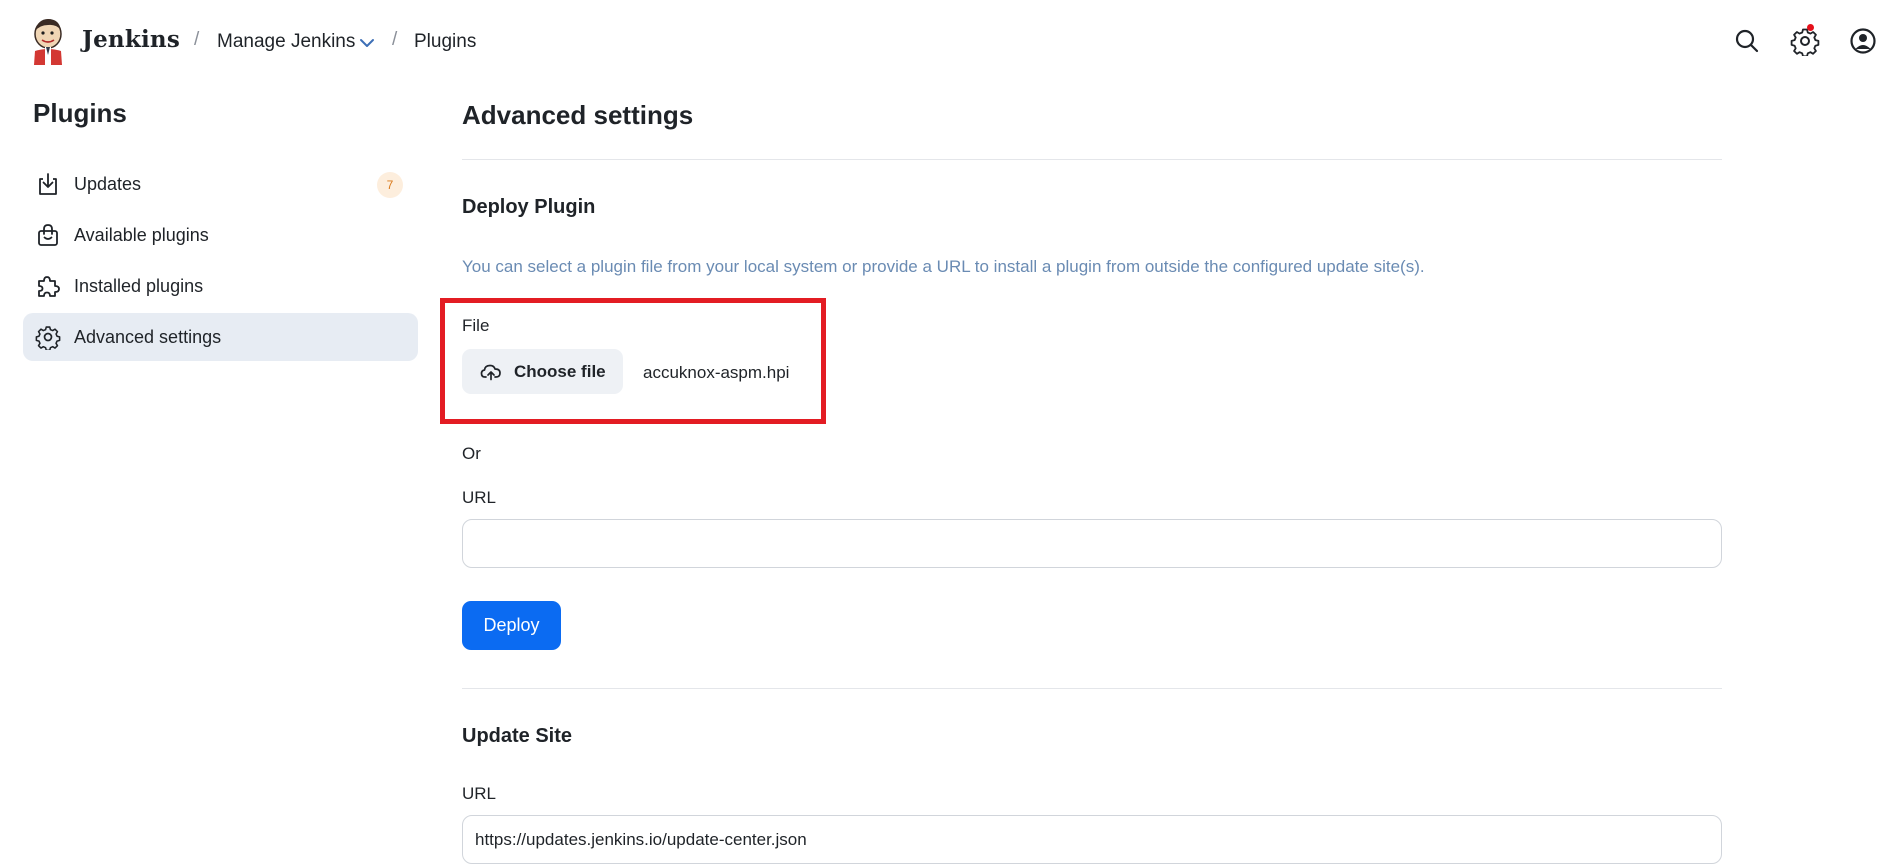 The height and width of the screenshot is (866, 1898). Describe the element at coordinates (1092, 839) in the screenshot. I see `update-site-url-input` at that location.